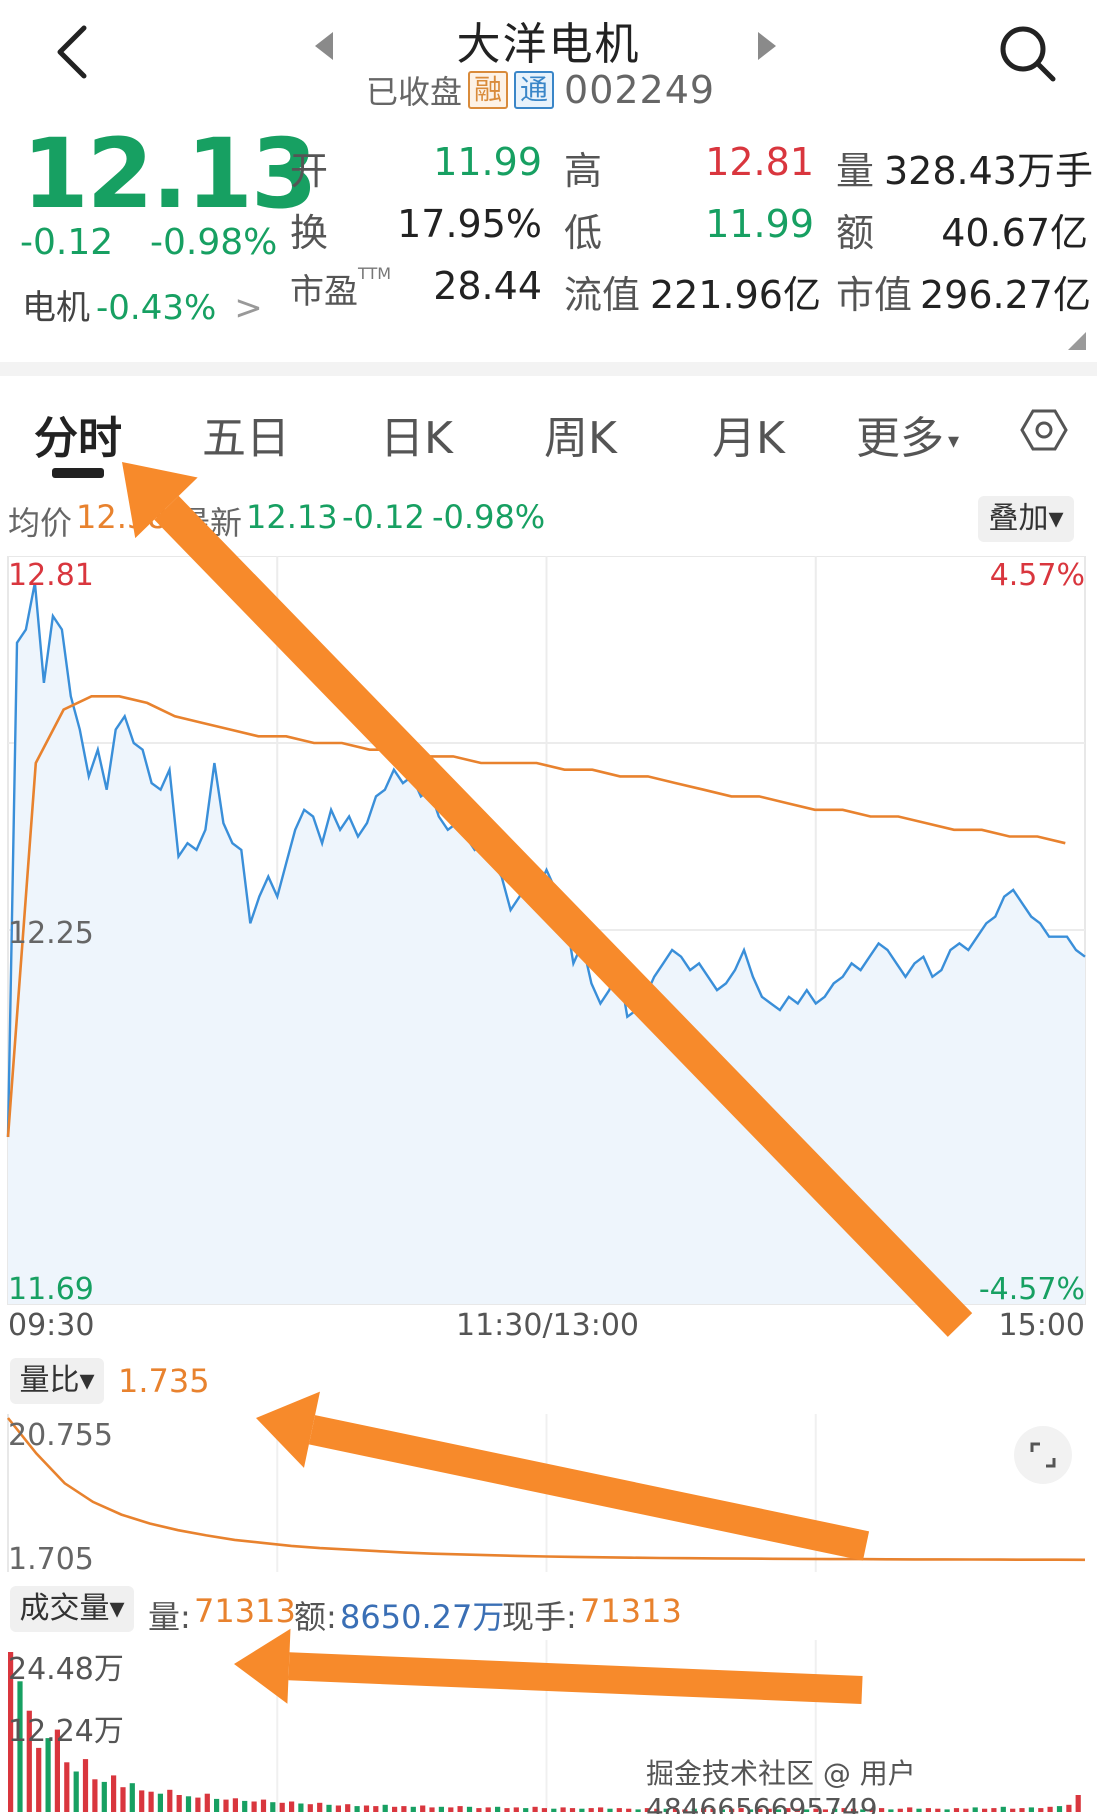 This screenshot has height=1814, width=1097. I want to click on ratio-max-label: 20.755, so click(60, 1435).